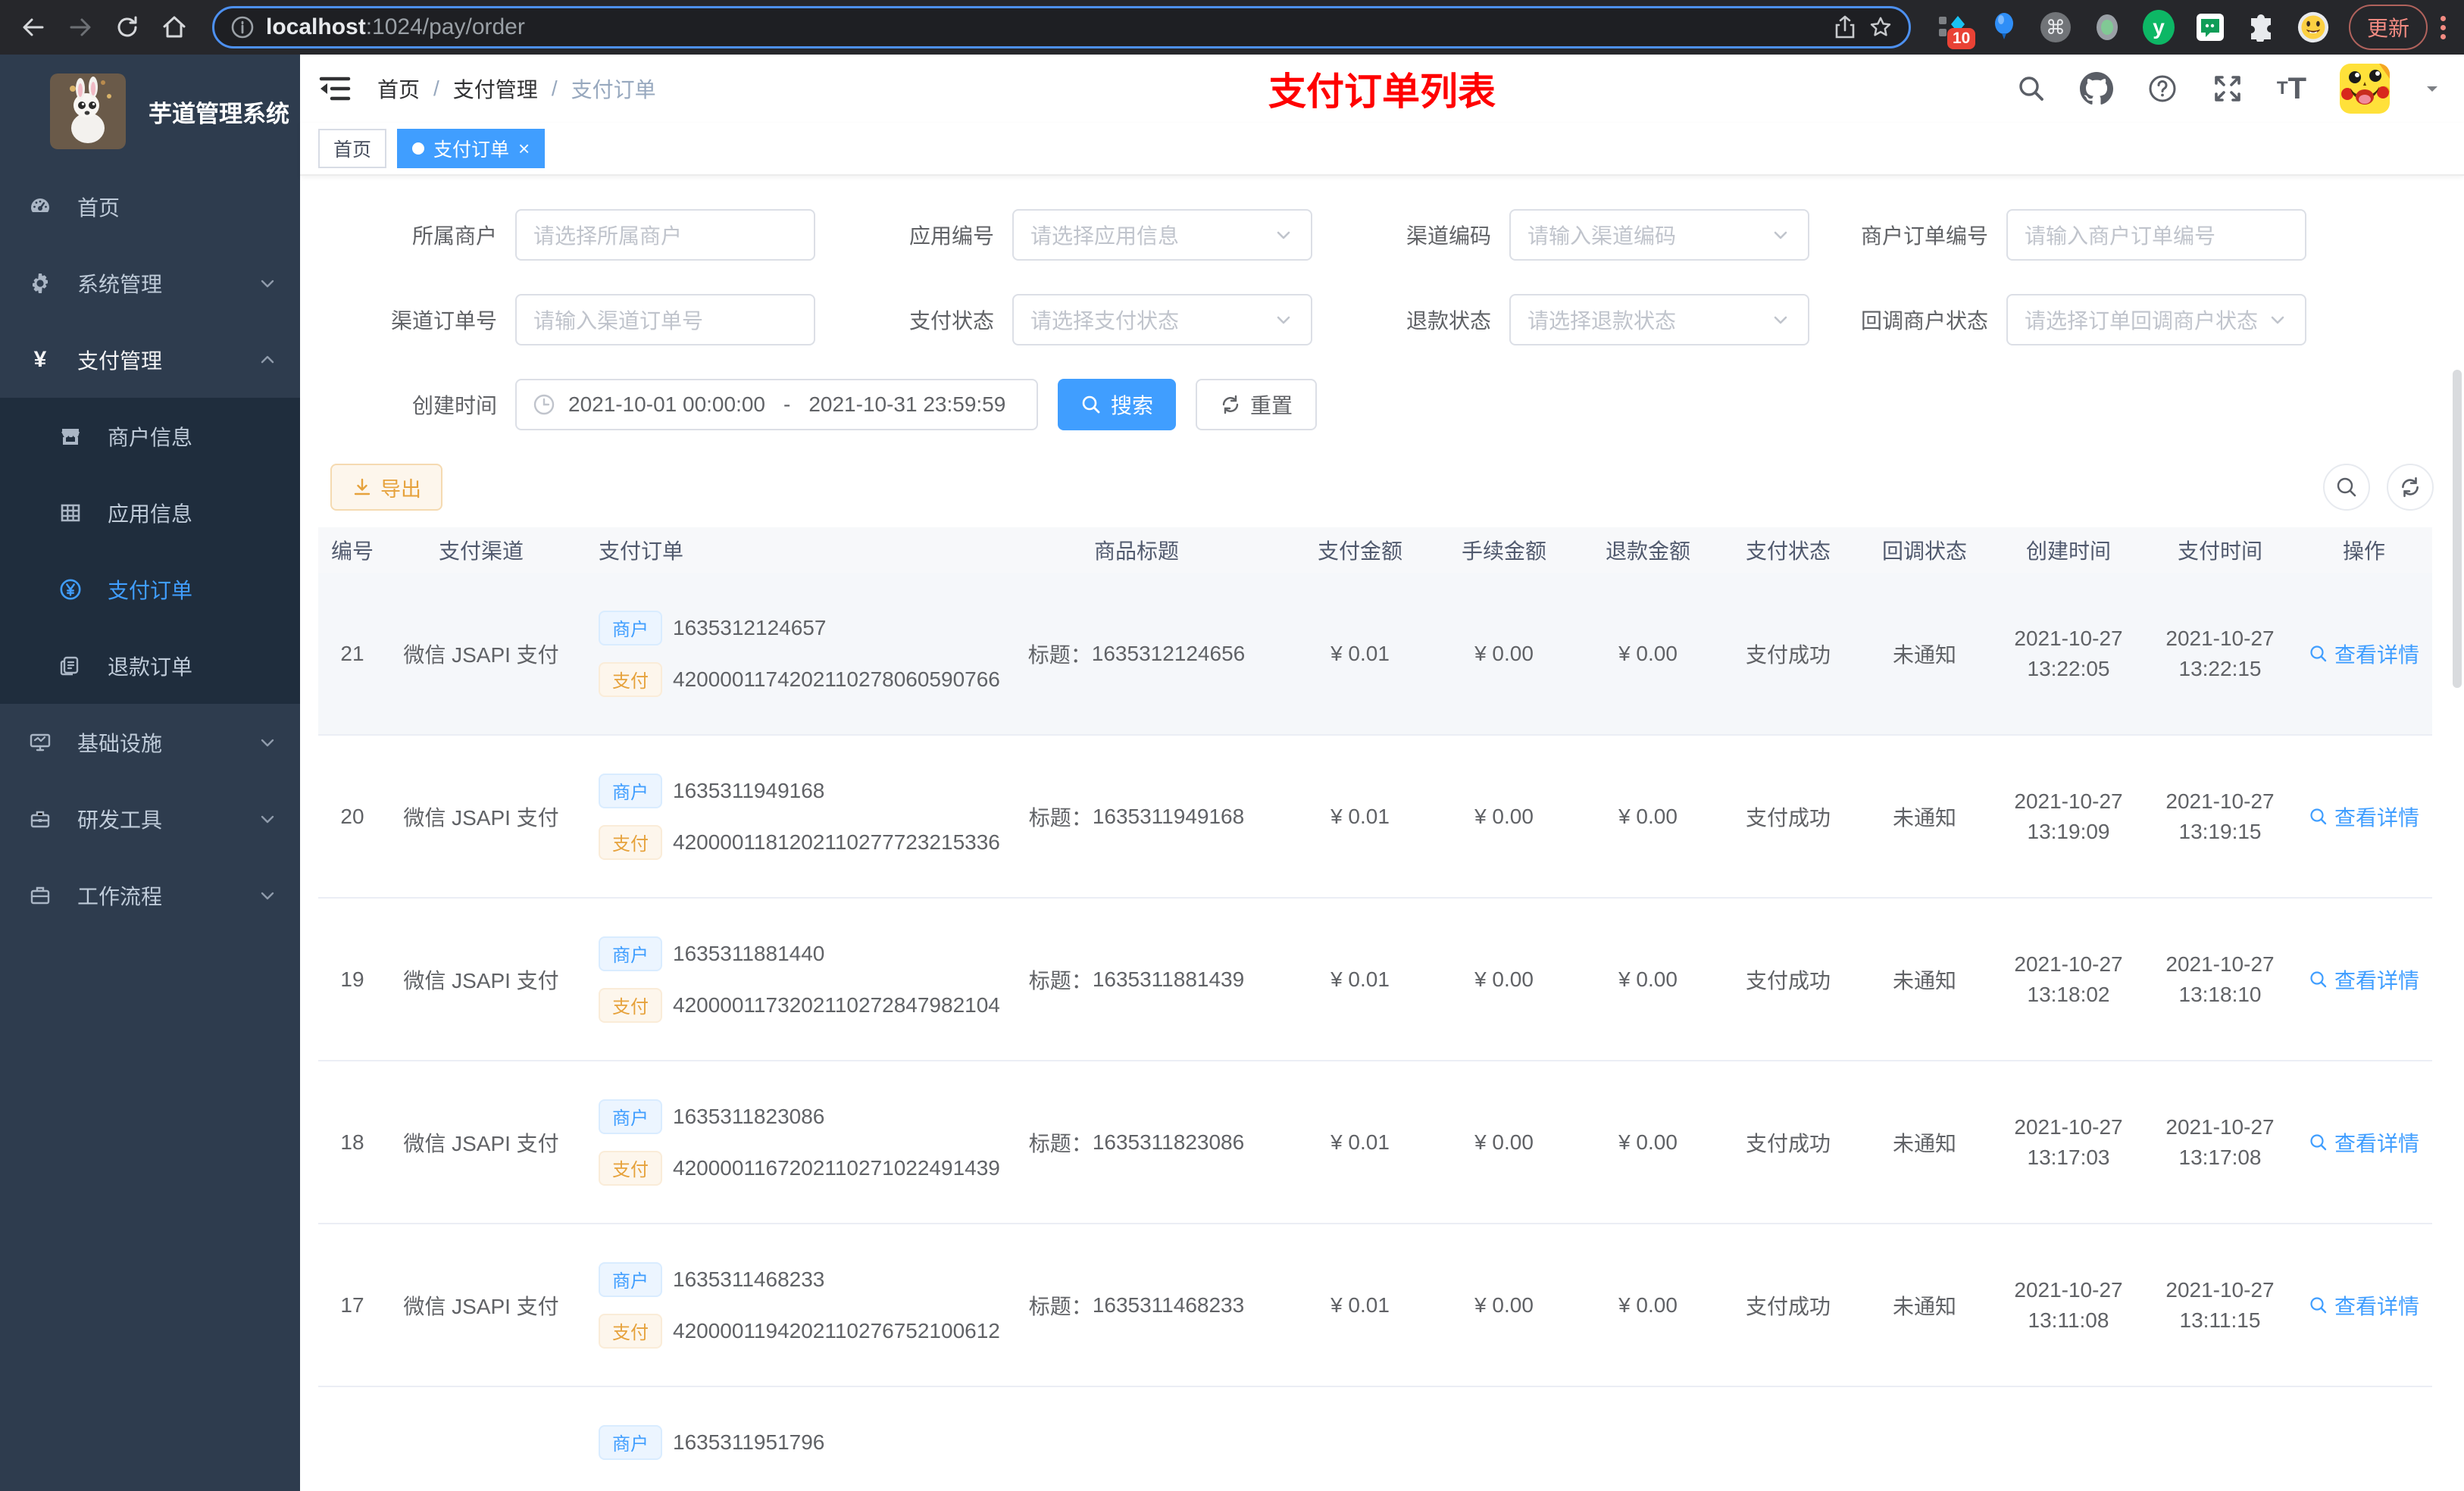 The image size is (2464, 1491). I want to click on pay-order-no: 4200001181202110277723215336, so click(836, 842).